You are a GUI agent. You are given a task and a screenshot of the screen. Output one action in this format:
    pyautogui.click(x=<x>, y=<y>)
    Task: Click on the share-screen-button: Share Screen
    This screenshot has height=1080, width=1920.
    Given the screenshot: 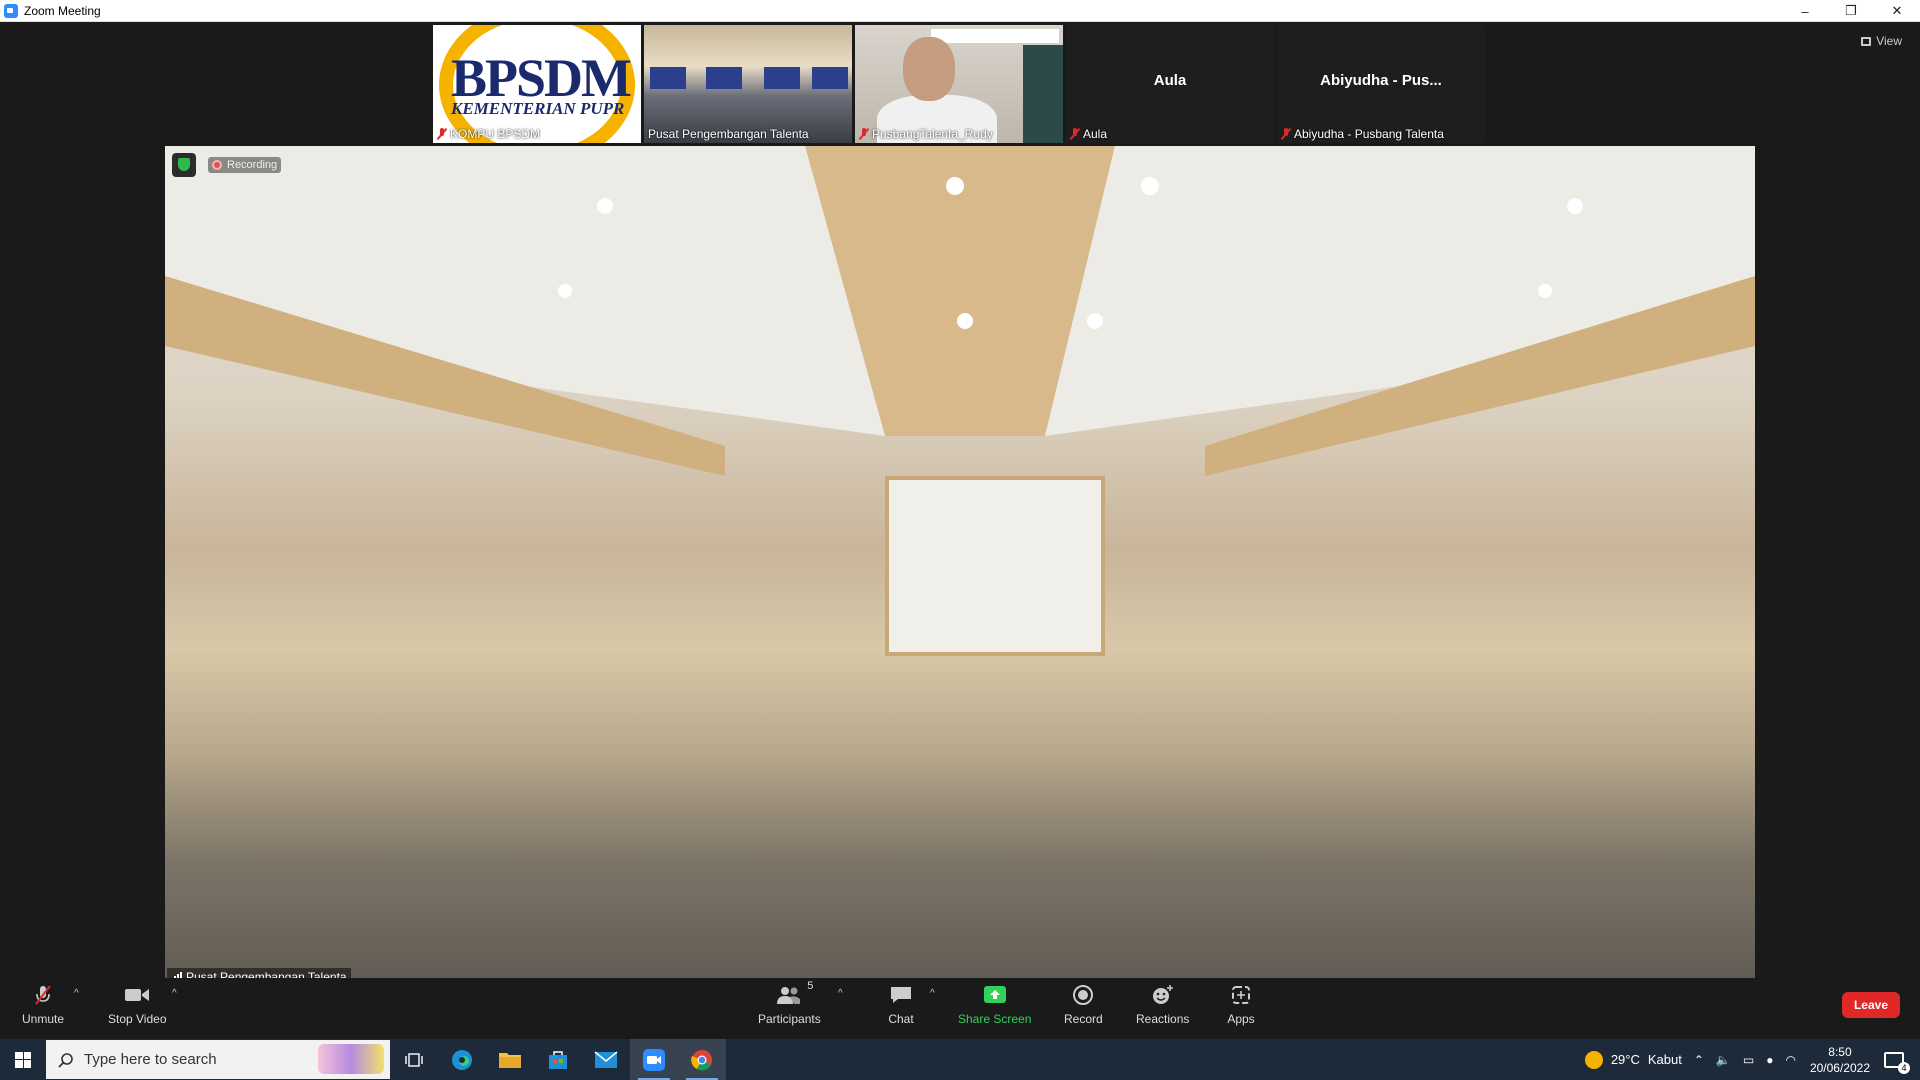 What is the action you would take?
    pyautogui.click(x=994, y=1005)
    